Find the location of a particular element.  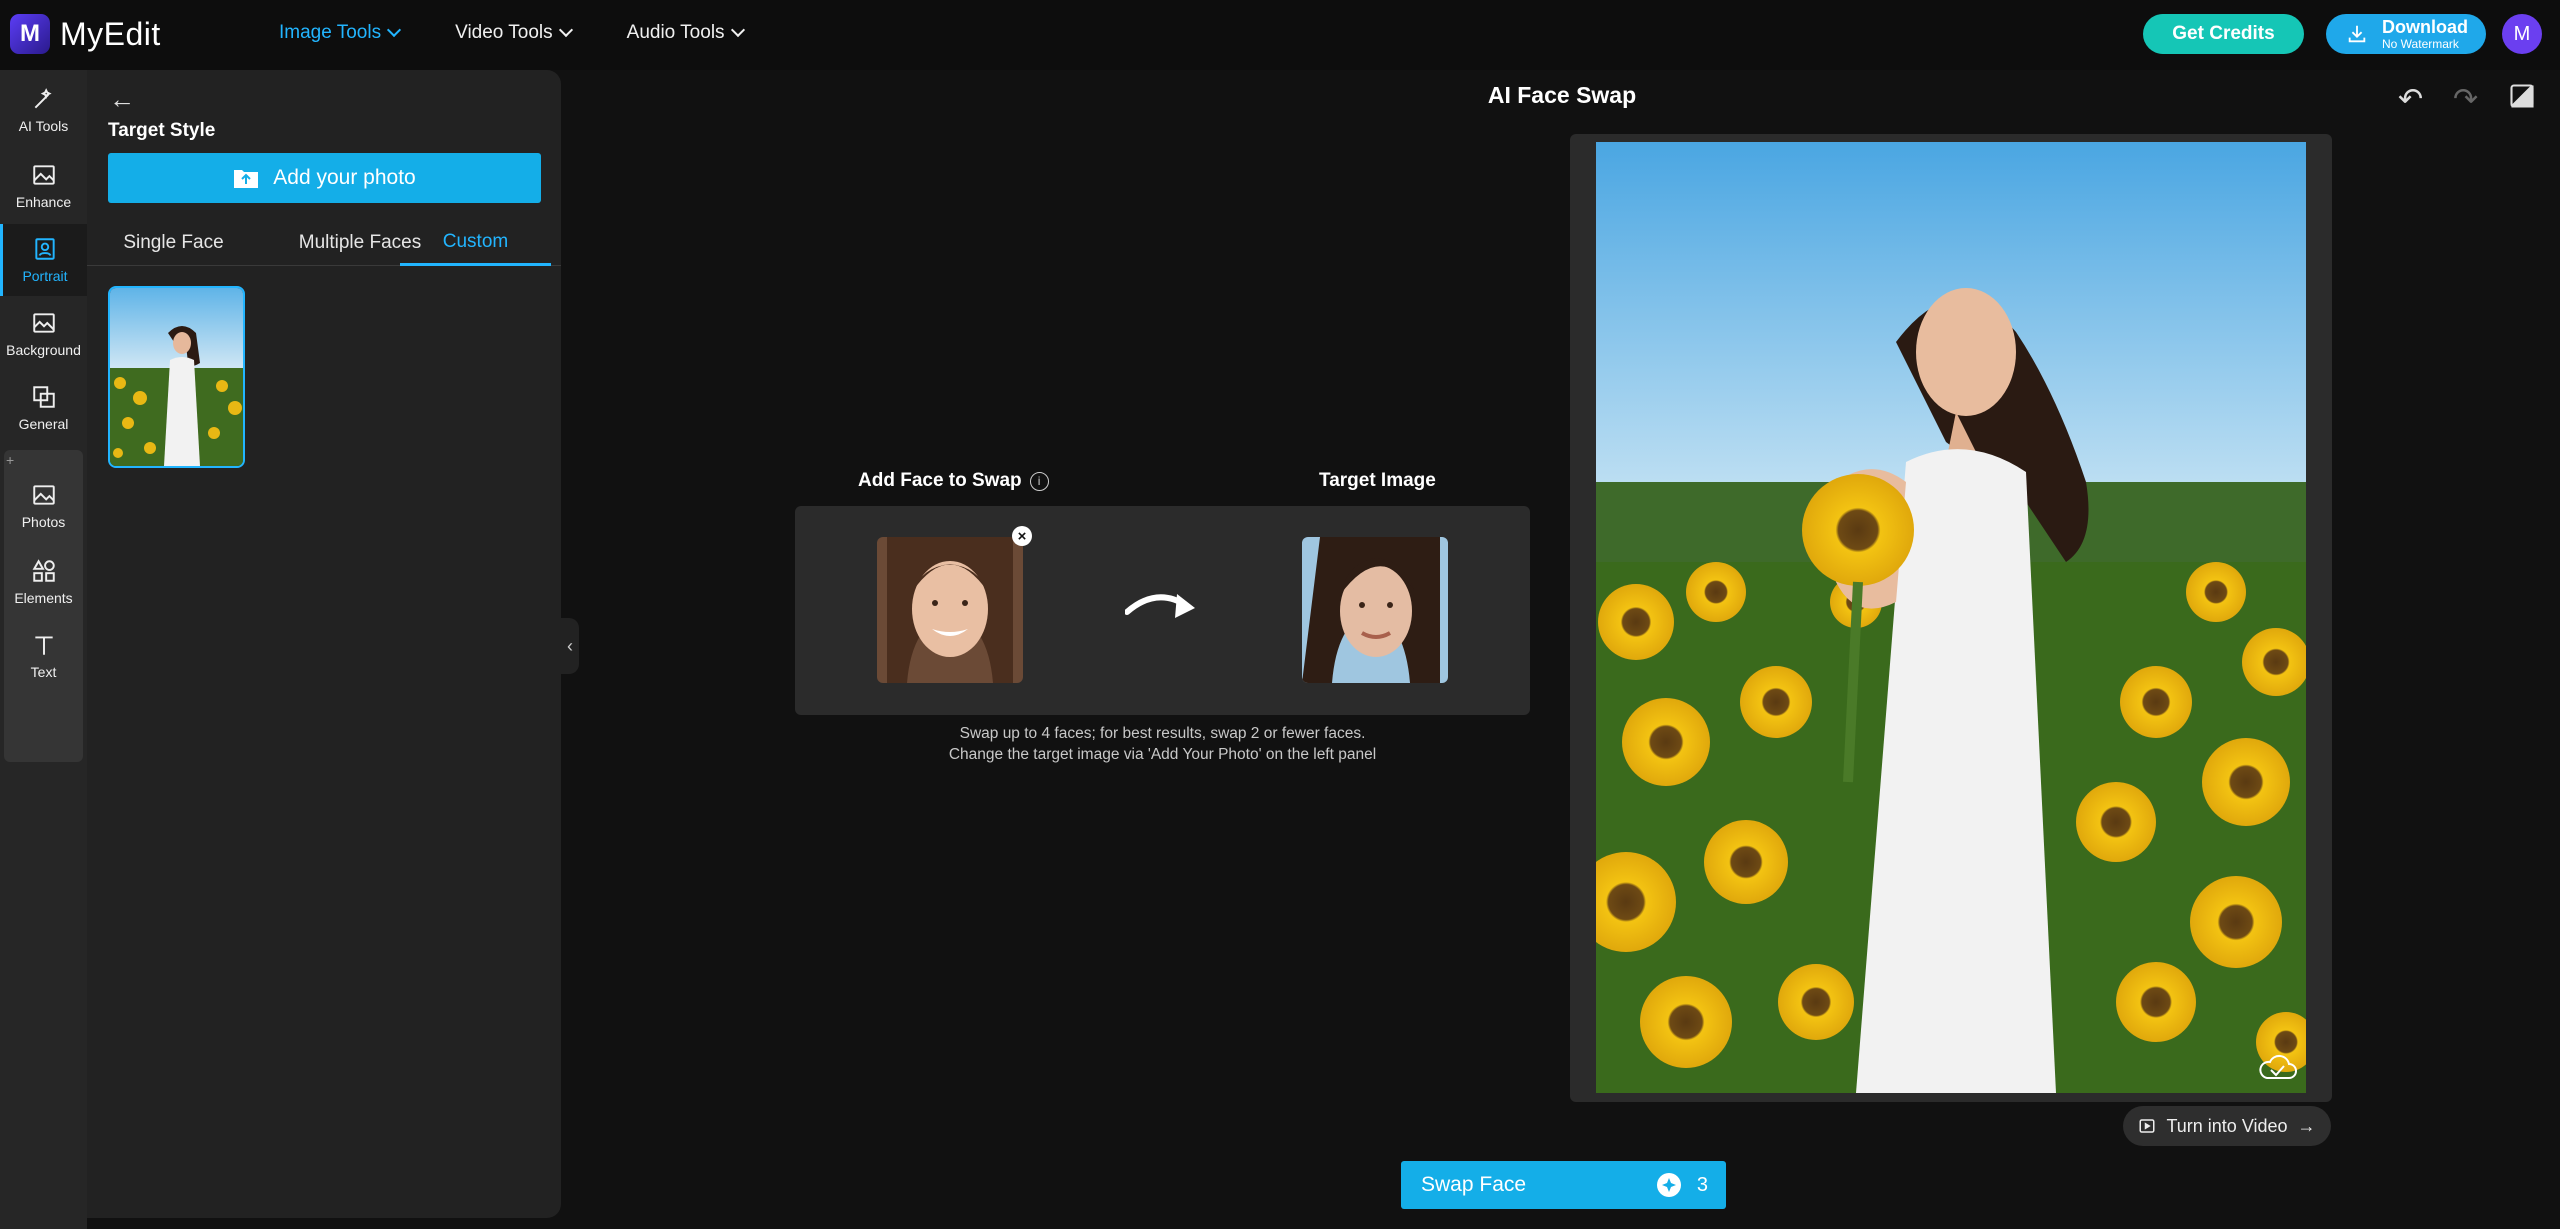

download-sublabel: No Watermark is located at coordinates (2420, 44).